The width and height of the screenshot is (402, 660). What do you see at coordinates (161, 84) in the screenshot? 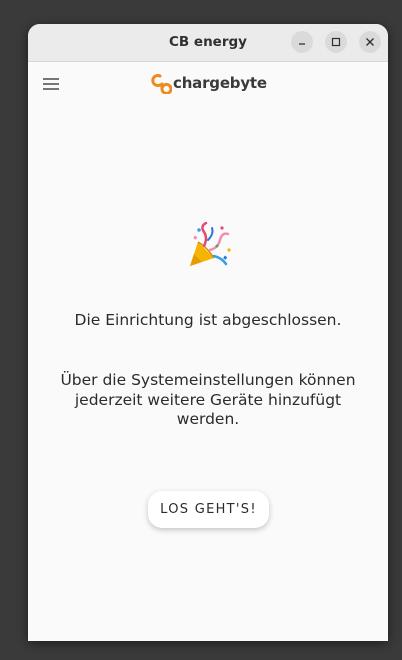
I see `chargebyte-logo-icon` at bounding box center [161, 84].